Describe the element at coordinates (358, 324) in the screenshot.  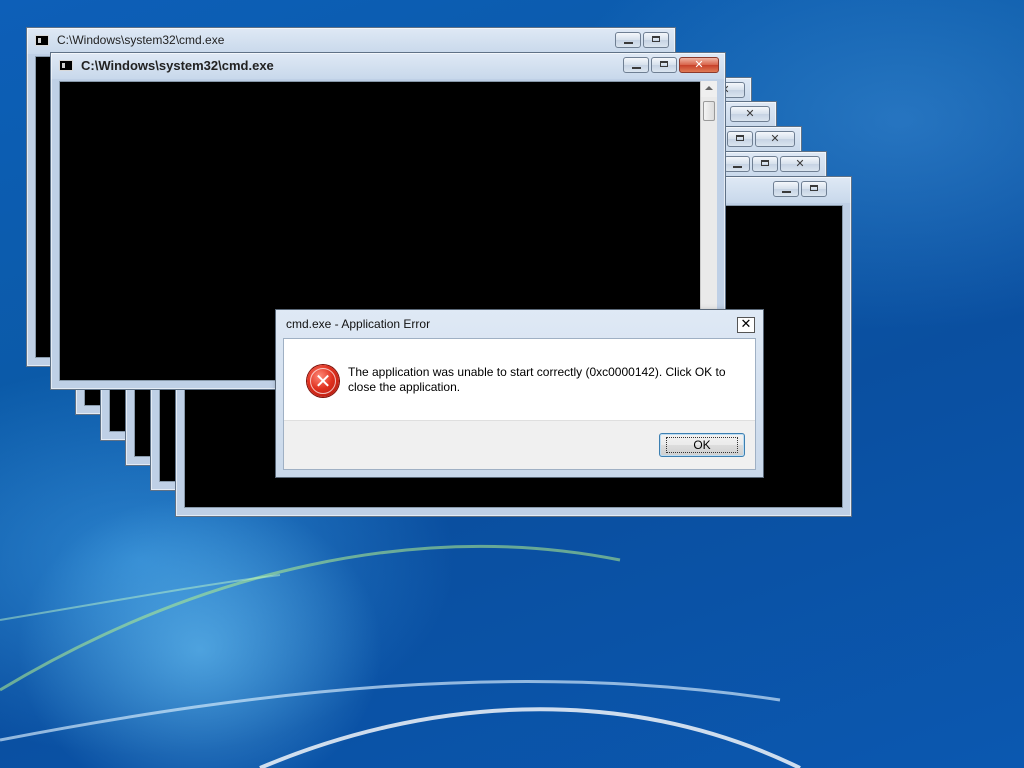
I see `dialog-title: cmd.exe - Application Error` at that location.